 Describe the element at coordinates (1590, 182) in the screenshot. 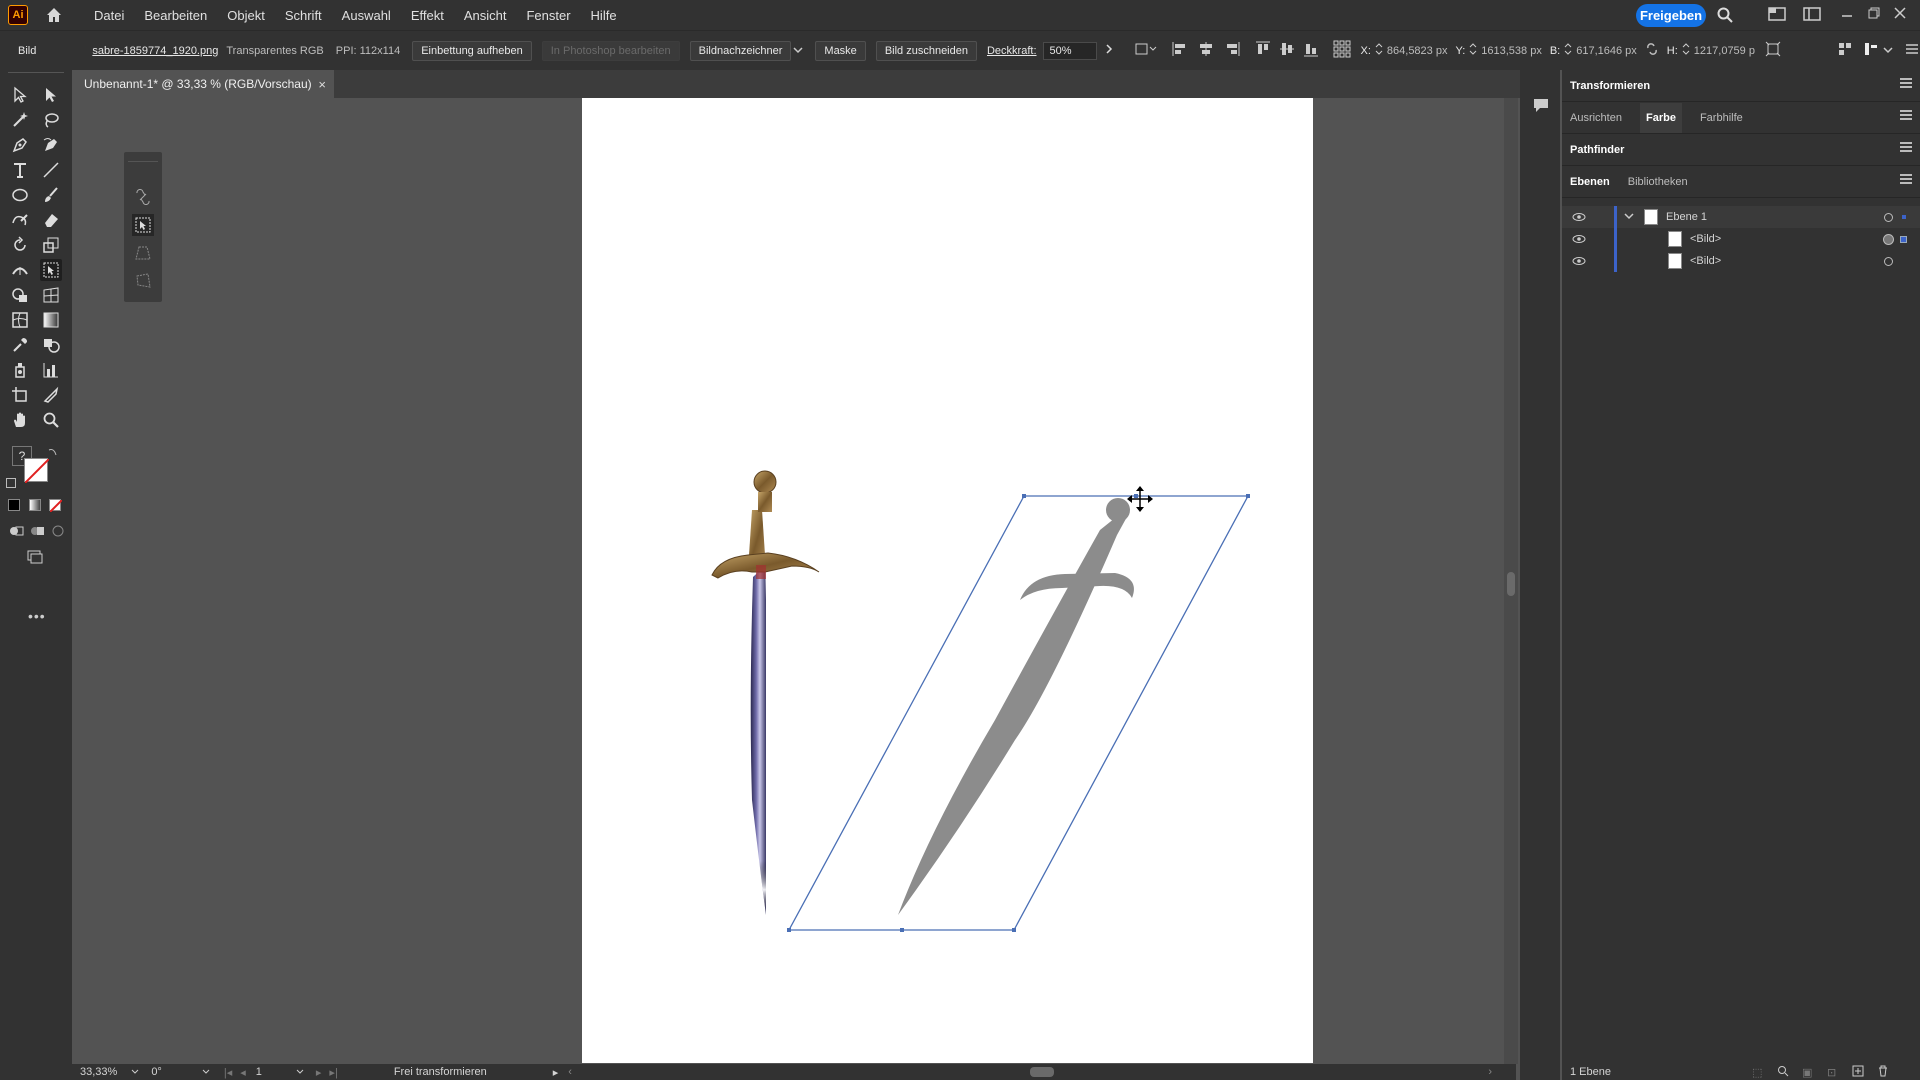

I see `tab-ebenen: Ebenen` at that location.